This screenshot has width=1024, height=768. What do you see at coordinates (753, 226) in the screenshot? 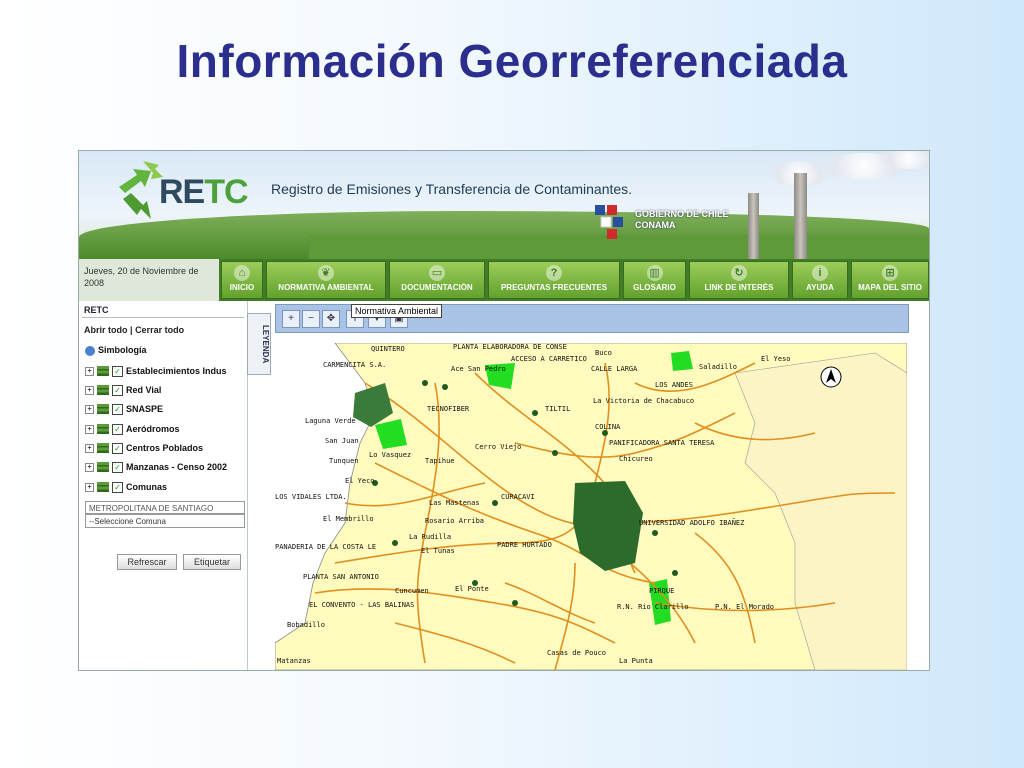
I see `chimney-left` at bounding box center [753, 226].